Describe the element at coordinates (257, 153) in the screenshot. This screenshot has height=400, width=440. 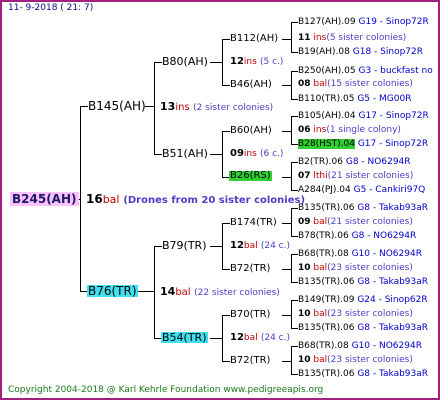
I see `gen2-info: 09ins (6 c.)` at that location.